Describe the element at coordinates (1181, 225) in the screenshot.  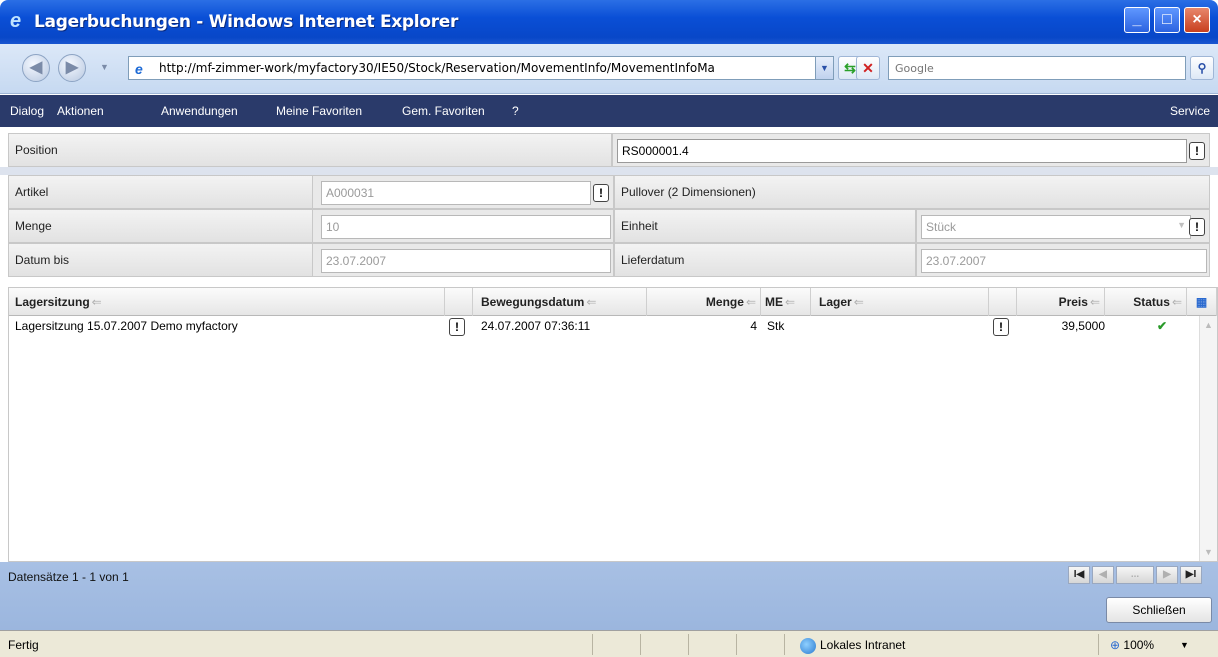
I see `chevron-down-icon: ▼` at that location.